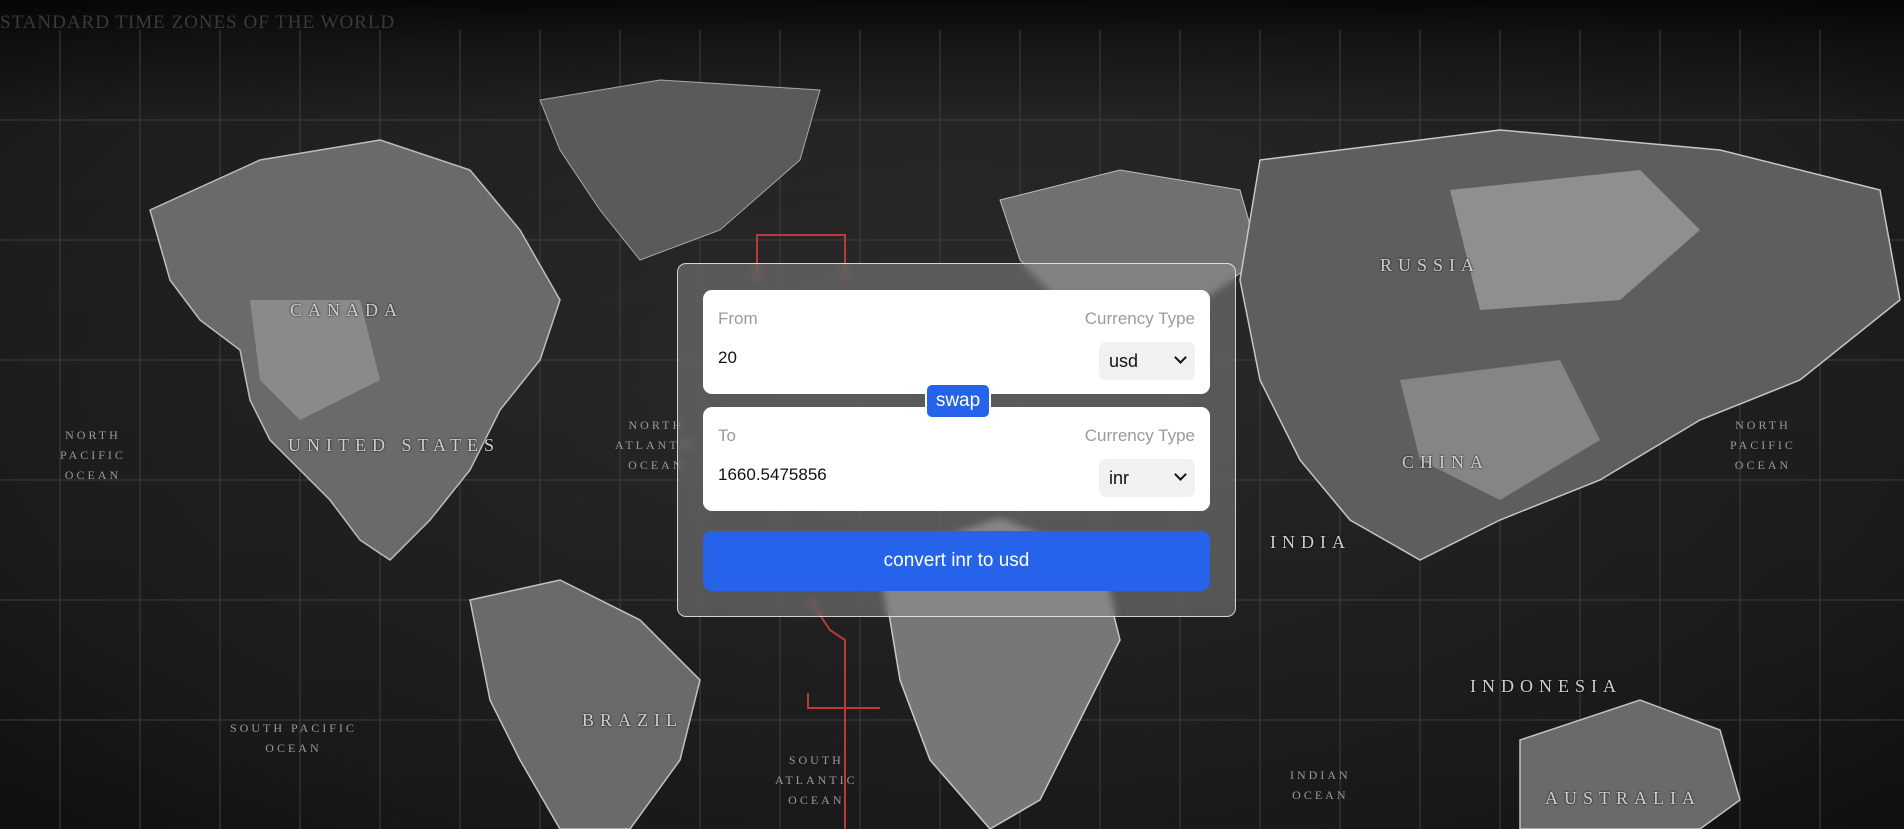  What do you see at coordinates (1320, 785) in the screenshot?
I see `ocean-label-indian: INDIAN OCEAN` at bounding box center [1320, 785].